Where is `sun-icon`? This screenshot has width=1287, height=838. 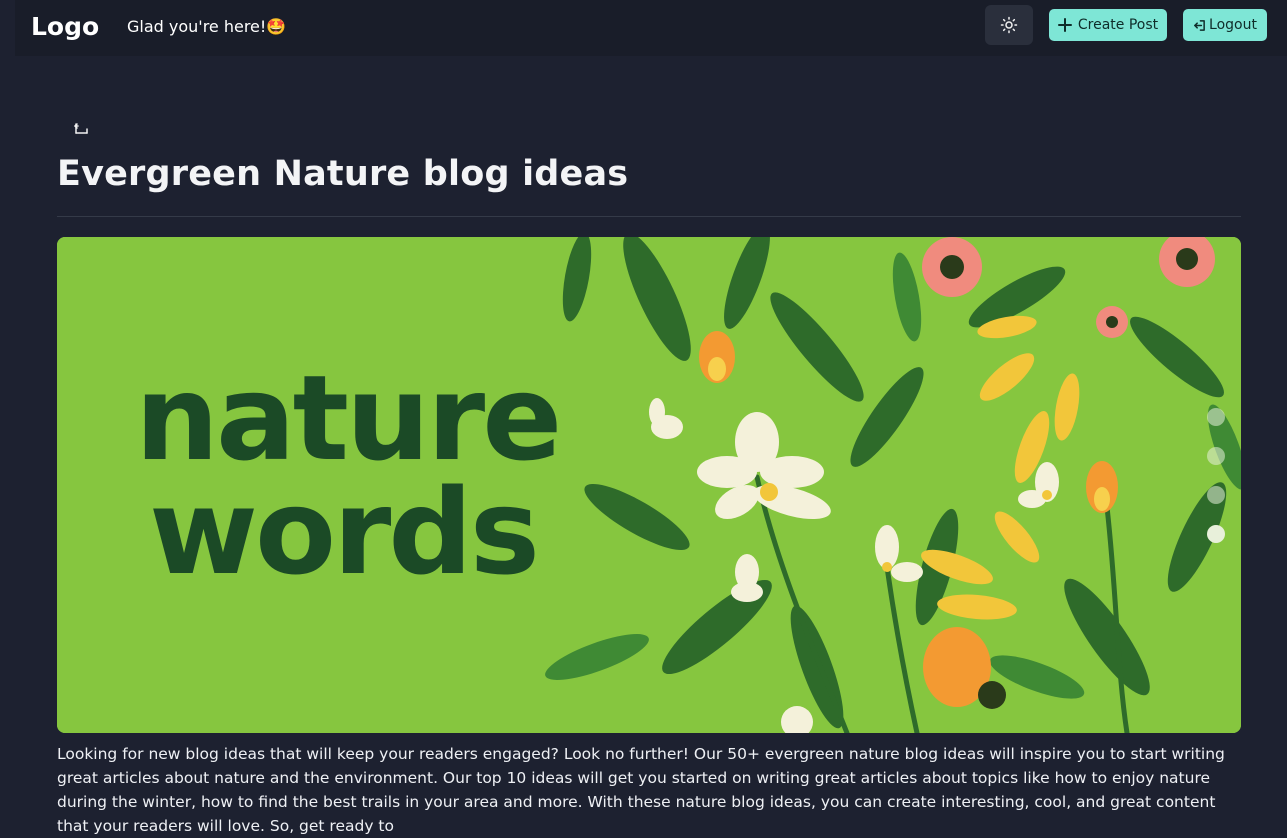 sun-icon is located at coordinates (1009, 25).